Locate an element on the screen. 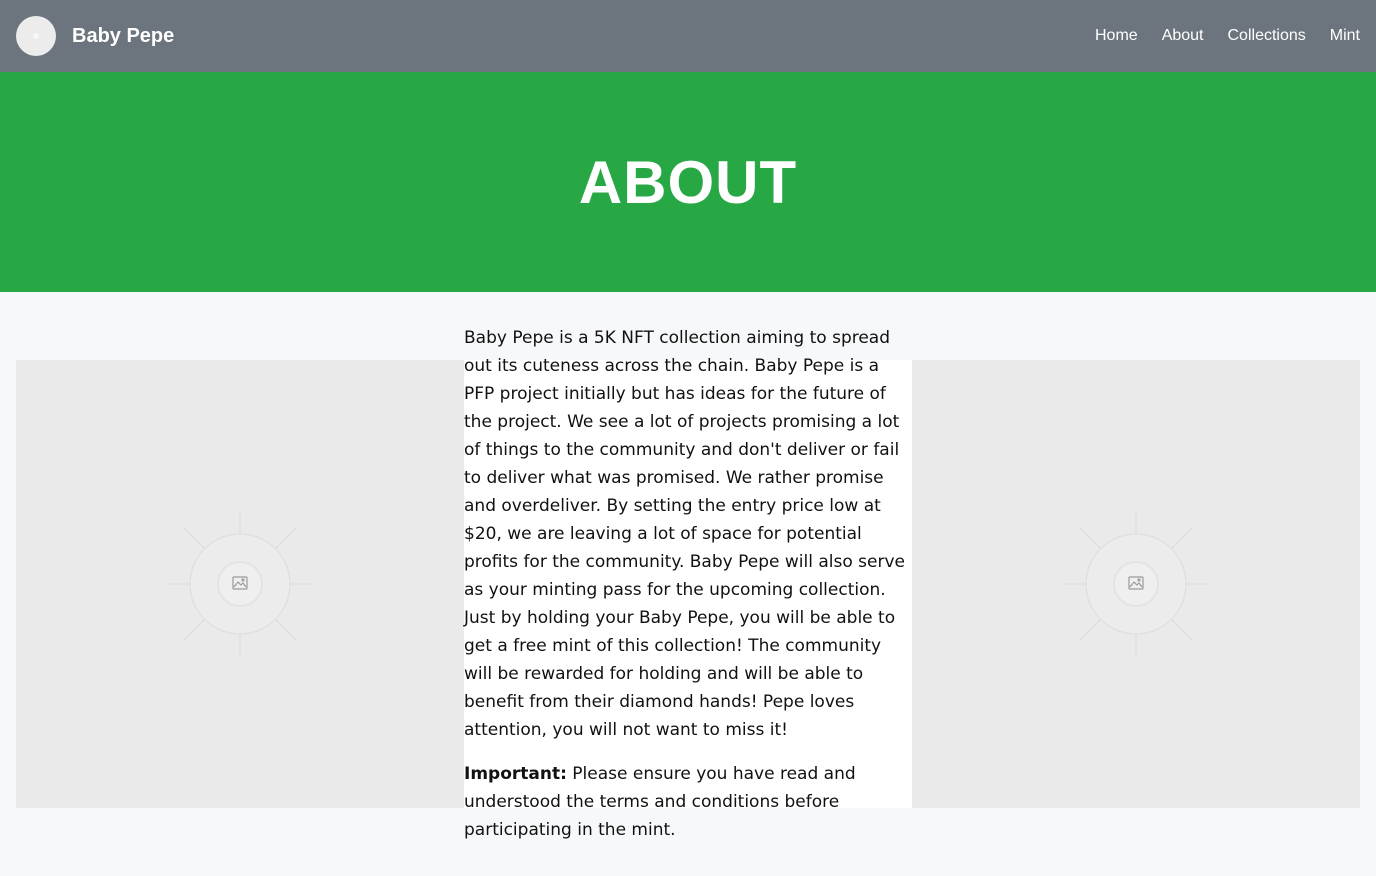  nav-link-mint: Mint is located at coordinates (1345, 36).